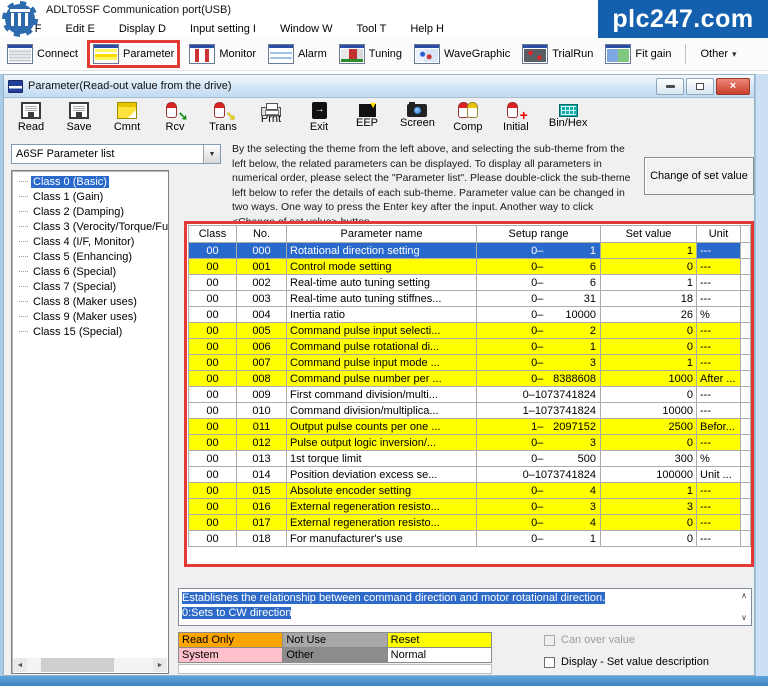 This screenshot has height=686, width=768. What do you see at coordinates (381, 314) in the screenshot?
I see `cell-parameter-name: Inertia ratio` at bounding box center [381, 314].